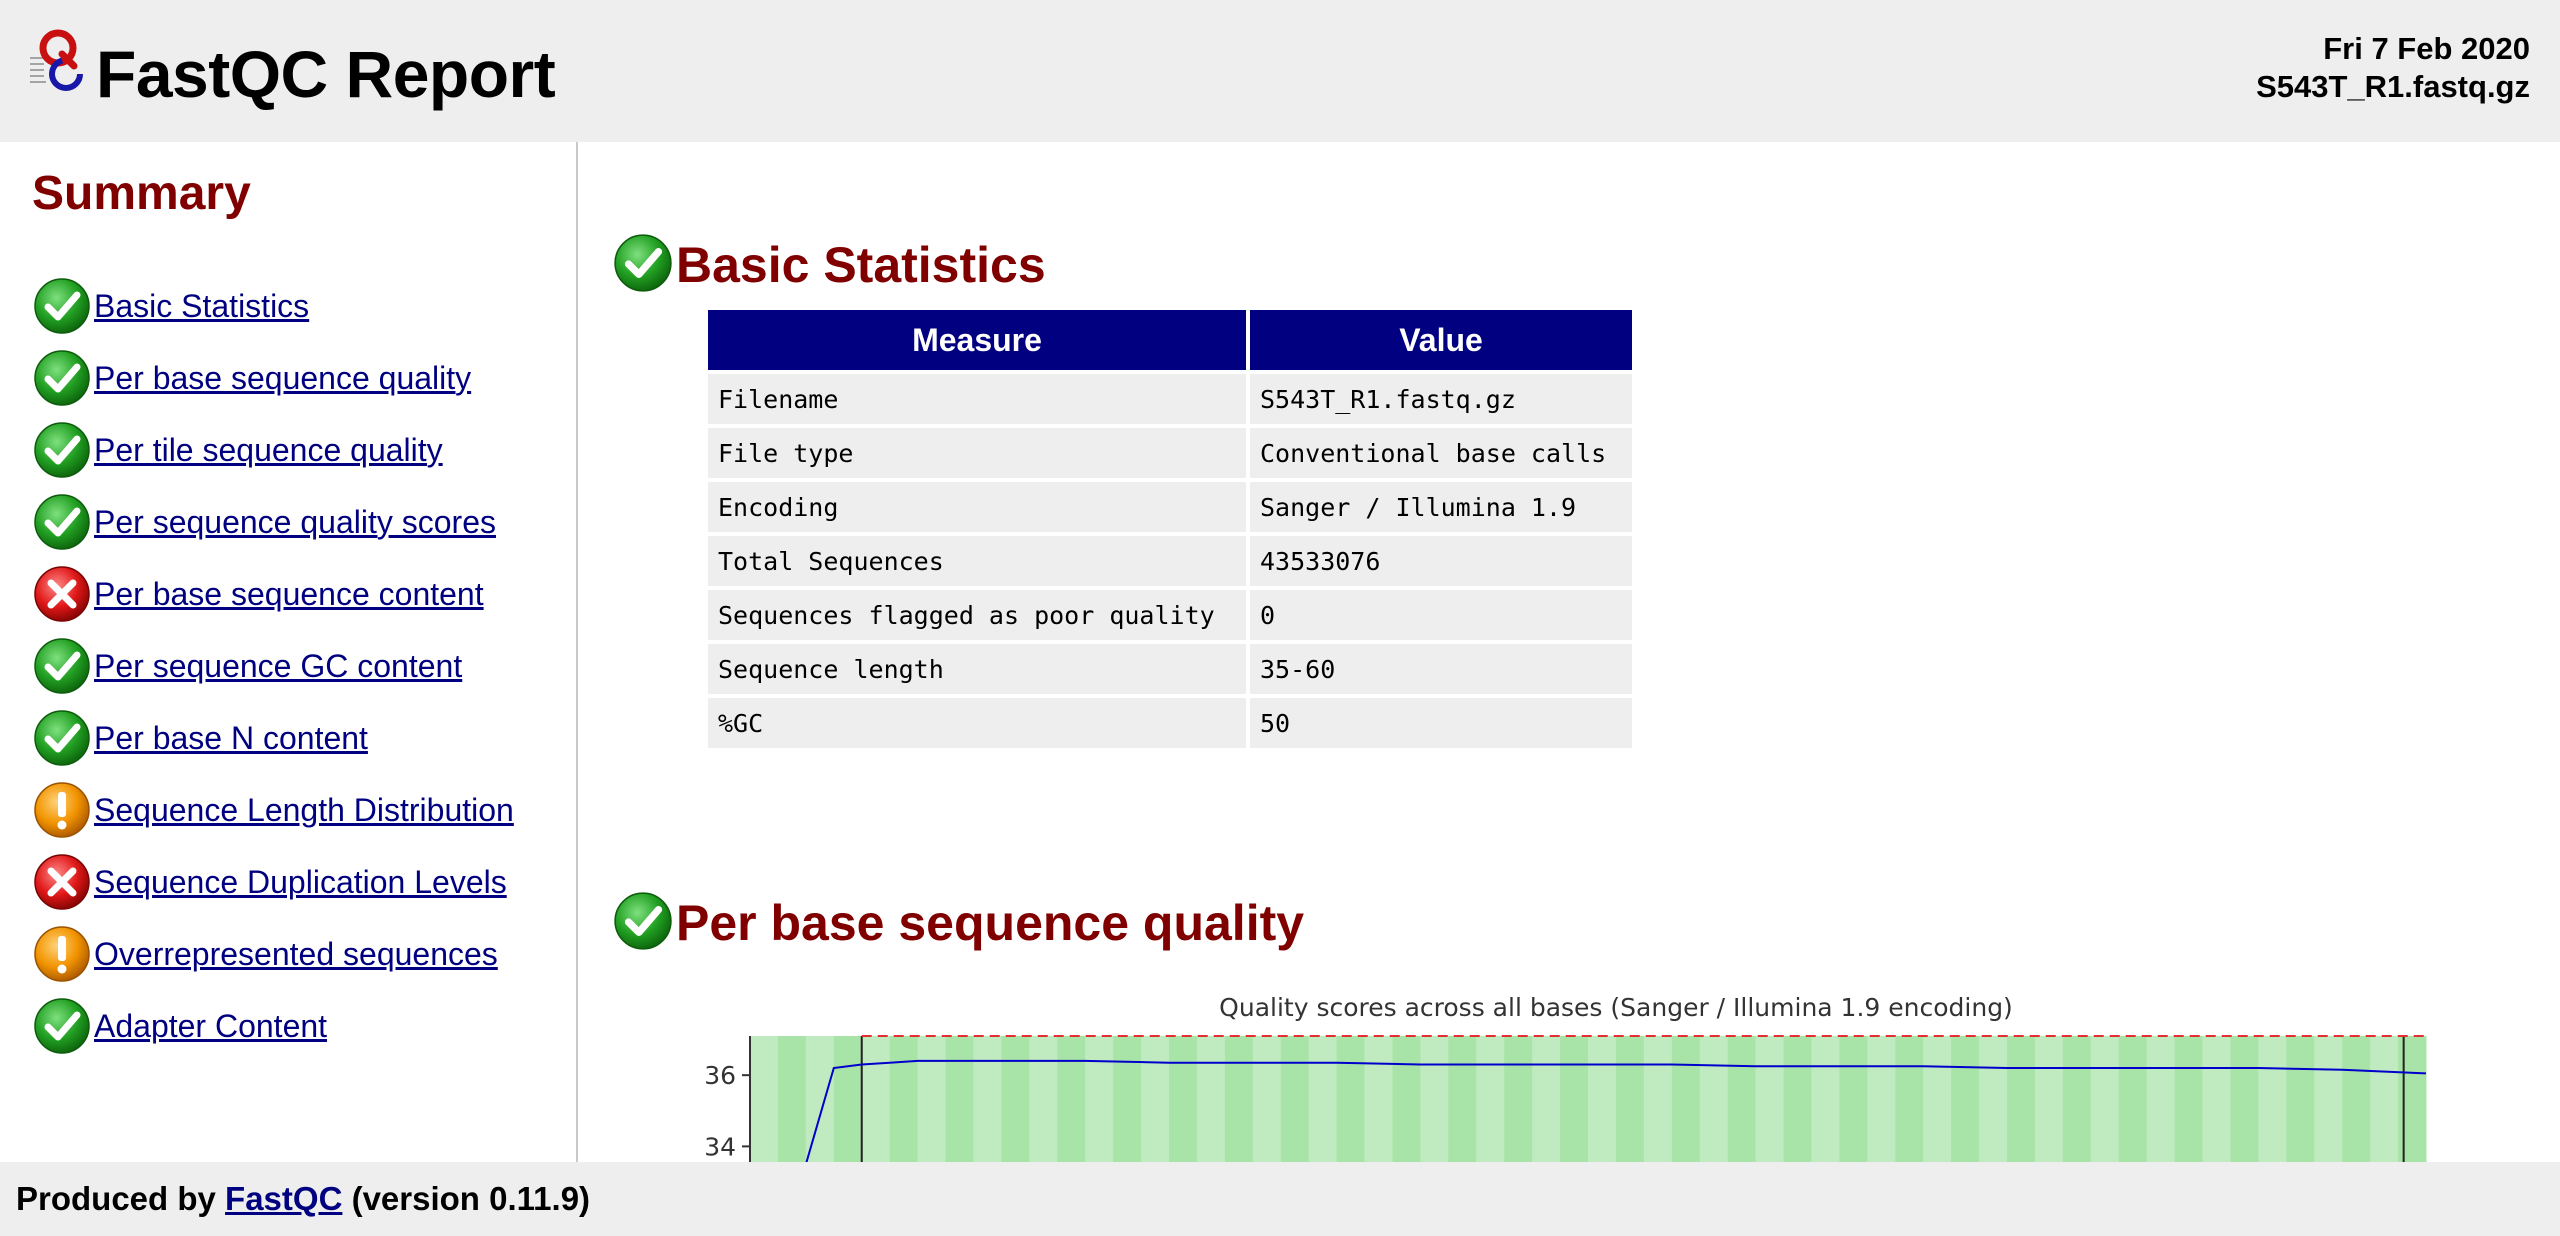 The width and height of the screenshot is (2560, 1236). I want to click on footer-version: (version 0.11.9), so click(471, 1198).